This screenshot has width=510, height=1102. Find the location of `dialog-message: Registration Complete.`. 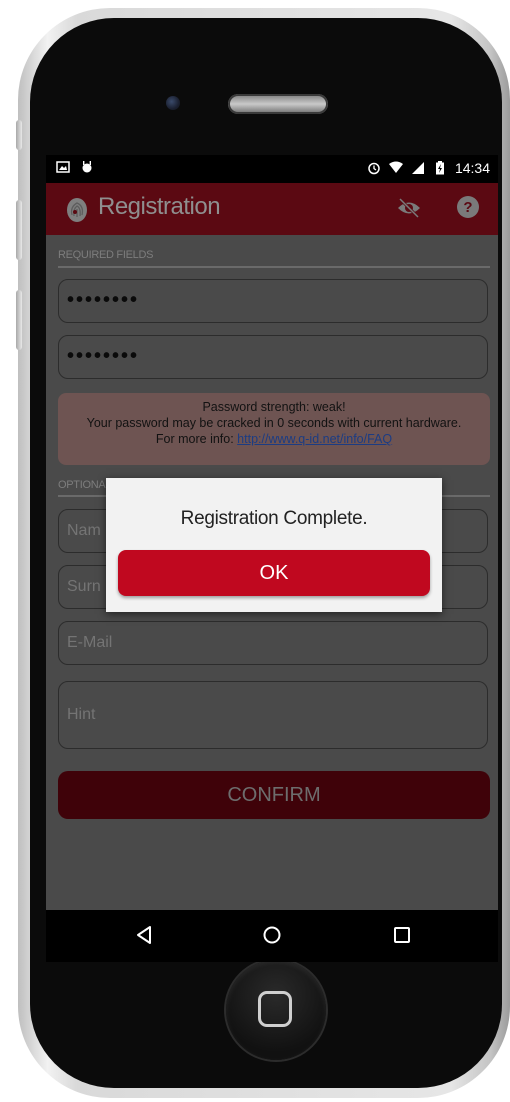

dialog-message: Registration Complete. is located at coordinates (274, 518).